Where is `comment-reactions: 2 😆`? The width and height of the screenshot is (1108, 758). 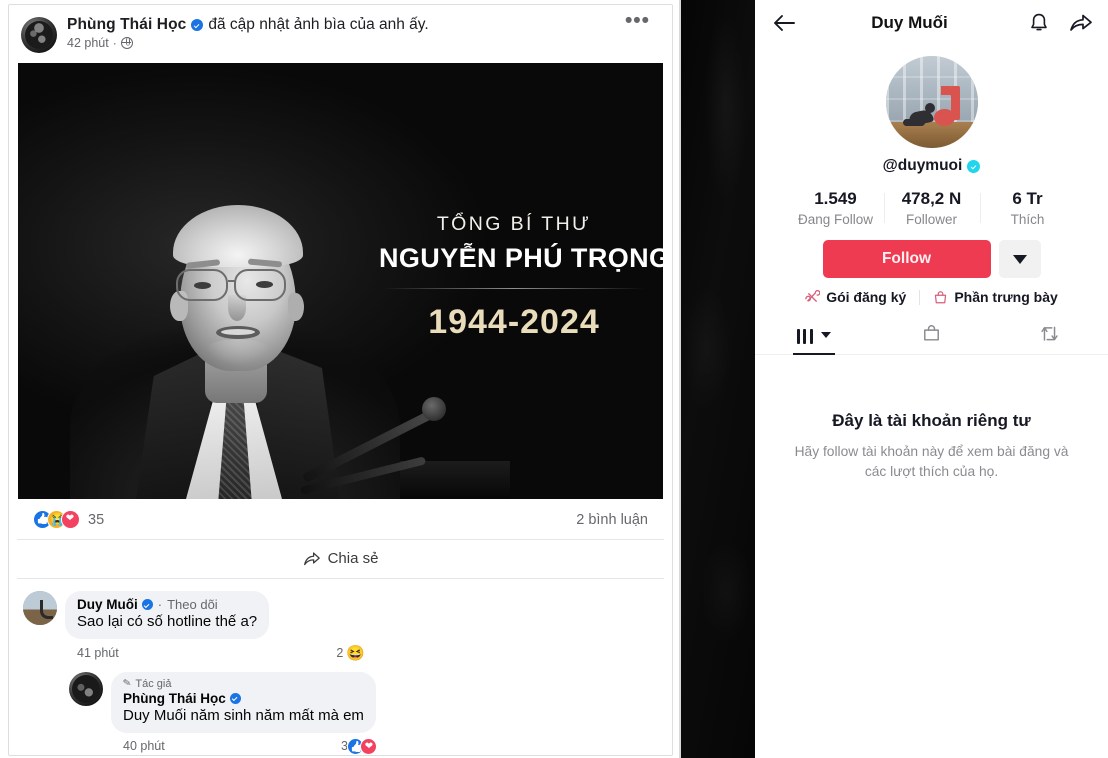
comment-reactions: 2 😆 is located at coordinates (350, 653).